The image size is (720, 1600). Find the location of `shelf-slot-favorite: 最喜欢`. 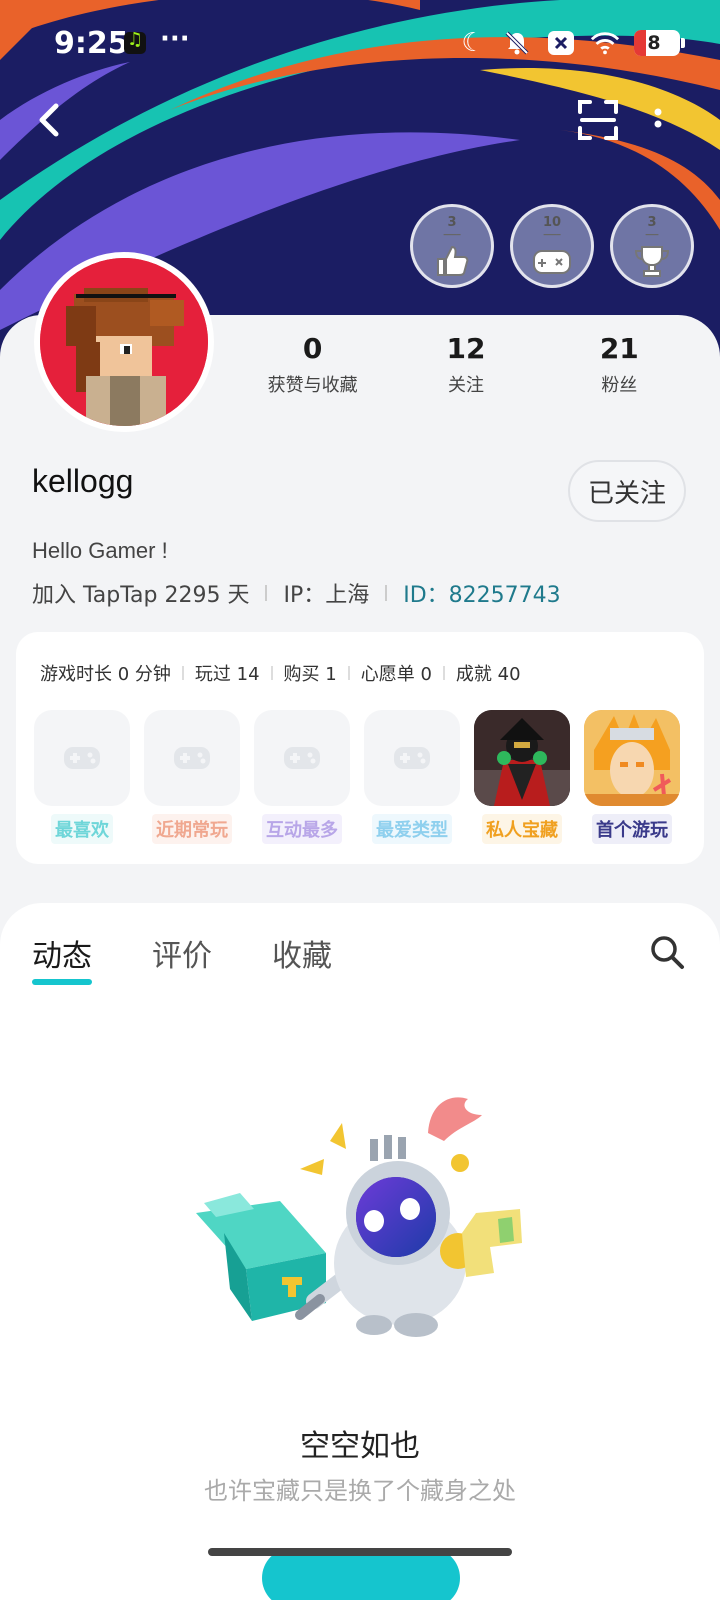

shelf-slot-favorite: 最喜欢 is located at coordinates (82, 777).